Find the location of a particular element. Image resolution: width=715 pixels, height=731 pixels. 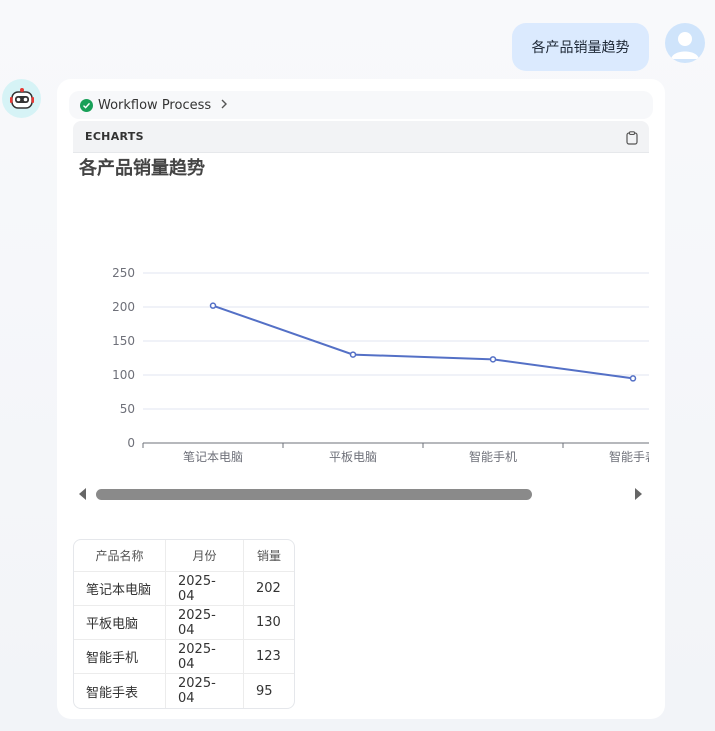

x-tick-label: 智能手机 is located at coordinates (493, 456).